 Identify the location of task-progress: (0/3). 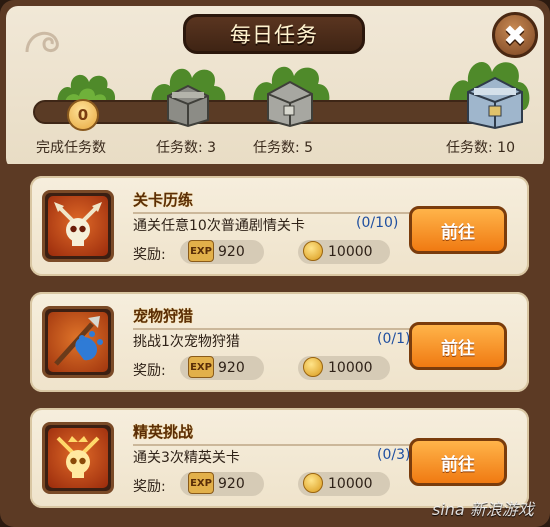
(394, 455).